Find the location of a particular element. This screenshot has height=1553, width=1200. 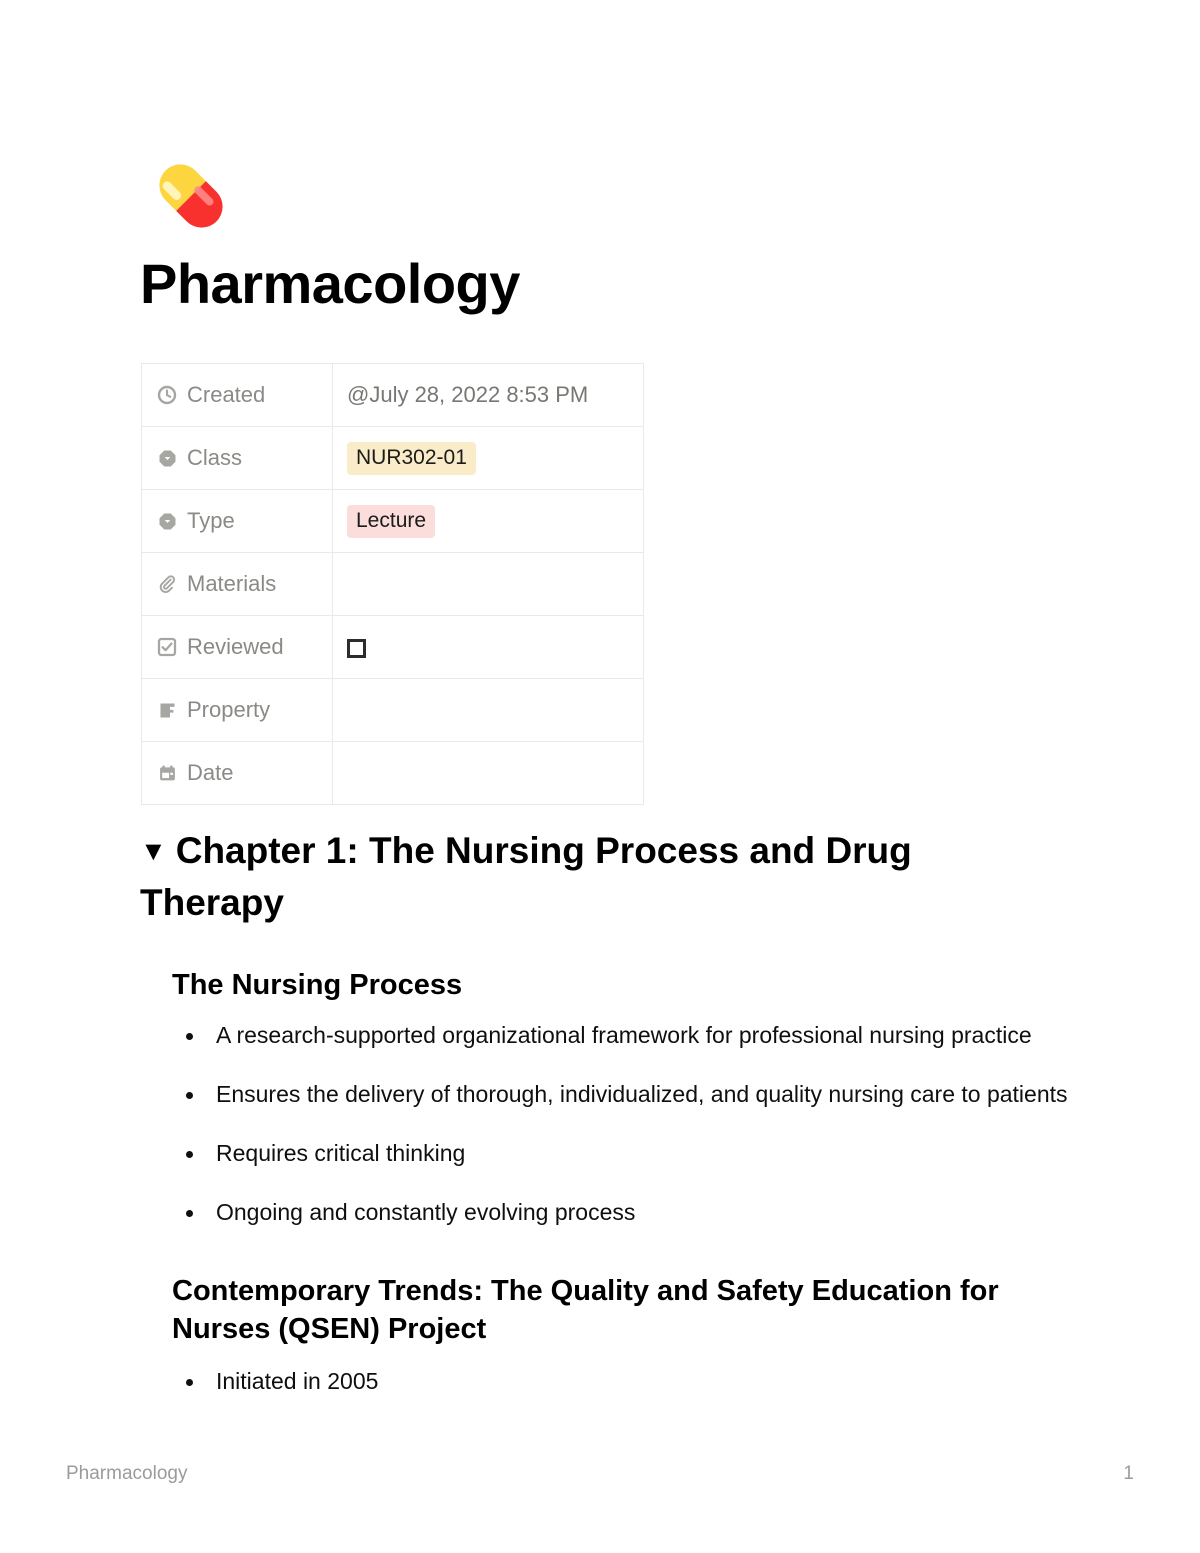

footer-page-number: 1 is located at coordinates (1128, 1473).